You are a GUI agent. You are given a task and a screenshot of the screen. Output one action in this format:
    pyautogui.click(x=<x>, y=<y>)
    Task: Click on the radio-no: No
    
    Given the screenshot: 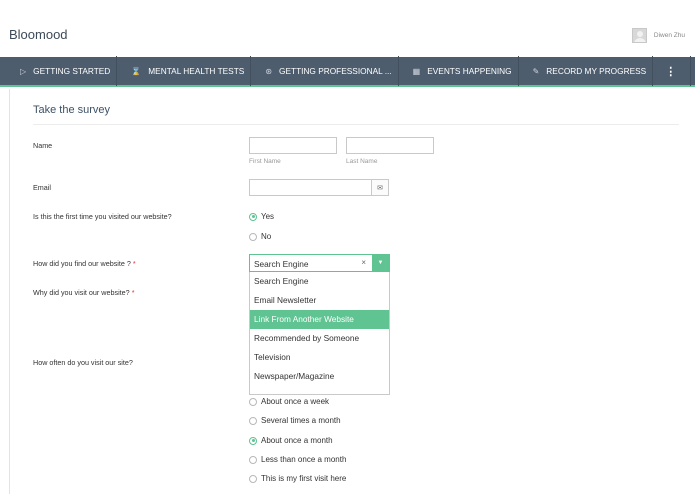 What is the action you would take?
    pyautogui.click(x=260, y=236)
    